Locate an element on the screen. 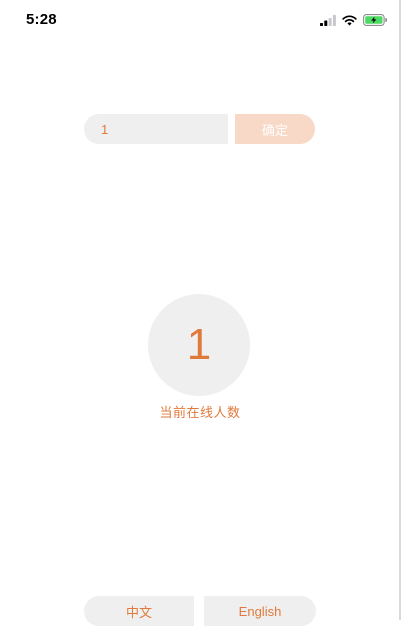 Image resolution: width=401 pixels, height=626 pixels. language-english-button: English is located at coordinates (260, 611).